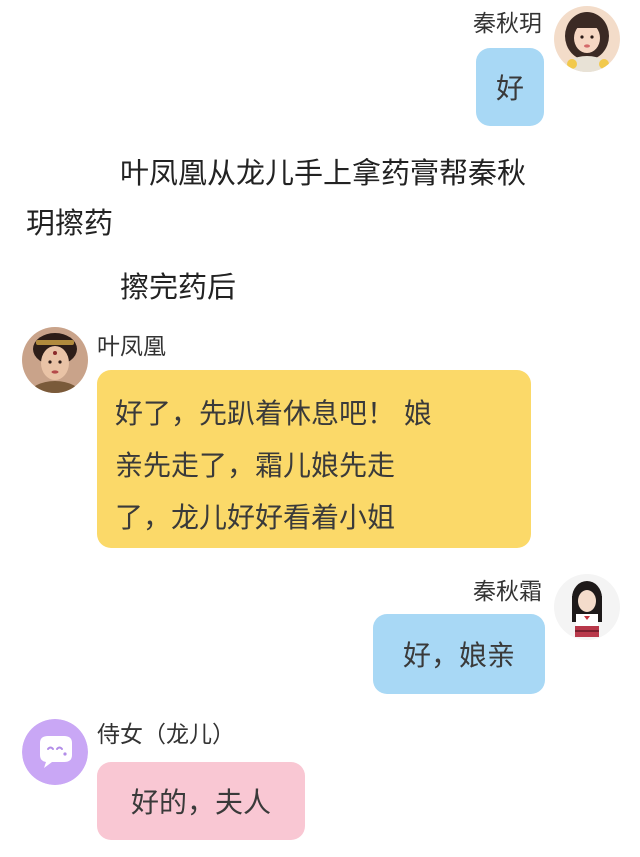 The height and width of the screenshot is (857, 640). I want to click on schoolgirl-avatar-icon, so click(587, 607).